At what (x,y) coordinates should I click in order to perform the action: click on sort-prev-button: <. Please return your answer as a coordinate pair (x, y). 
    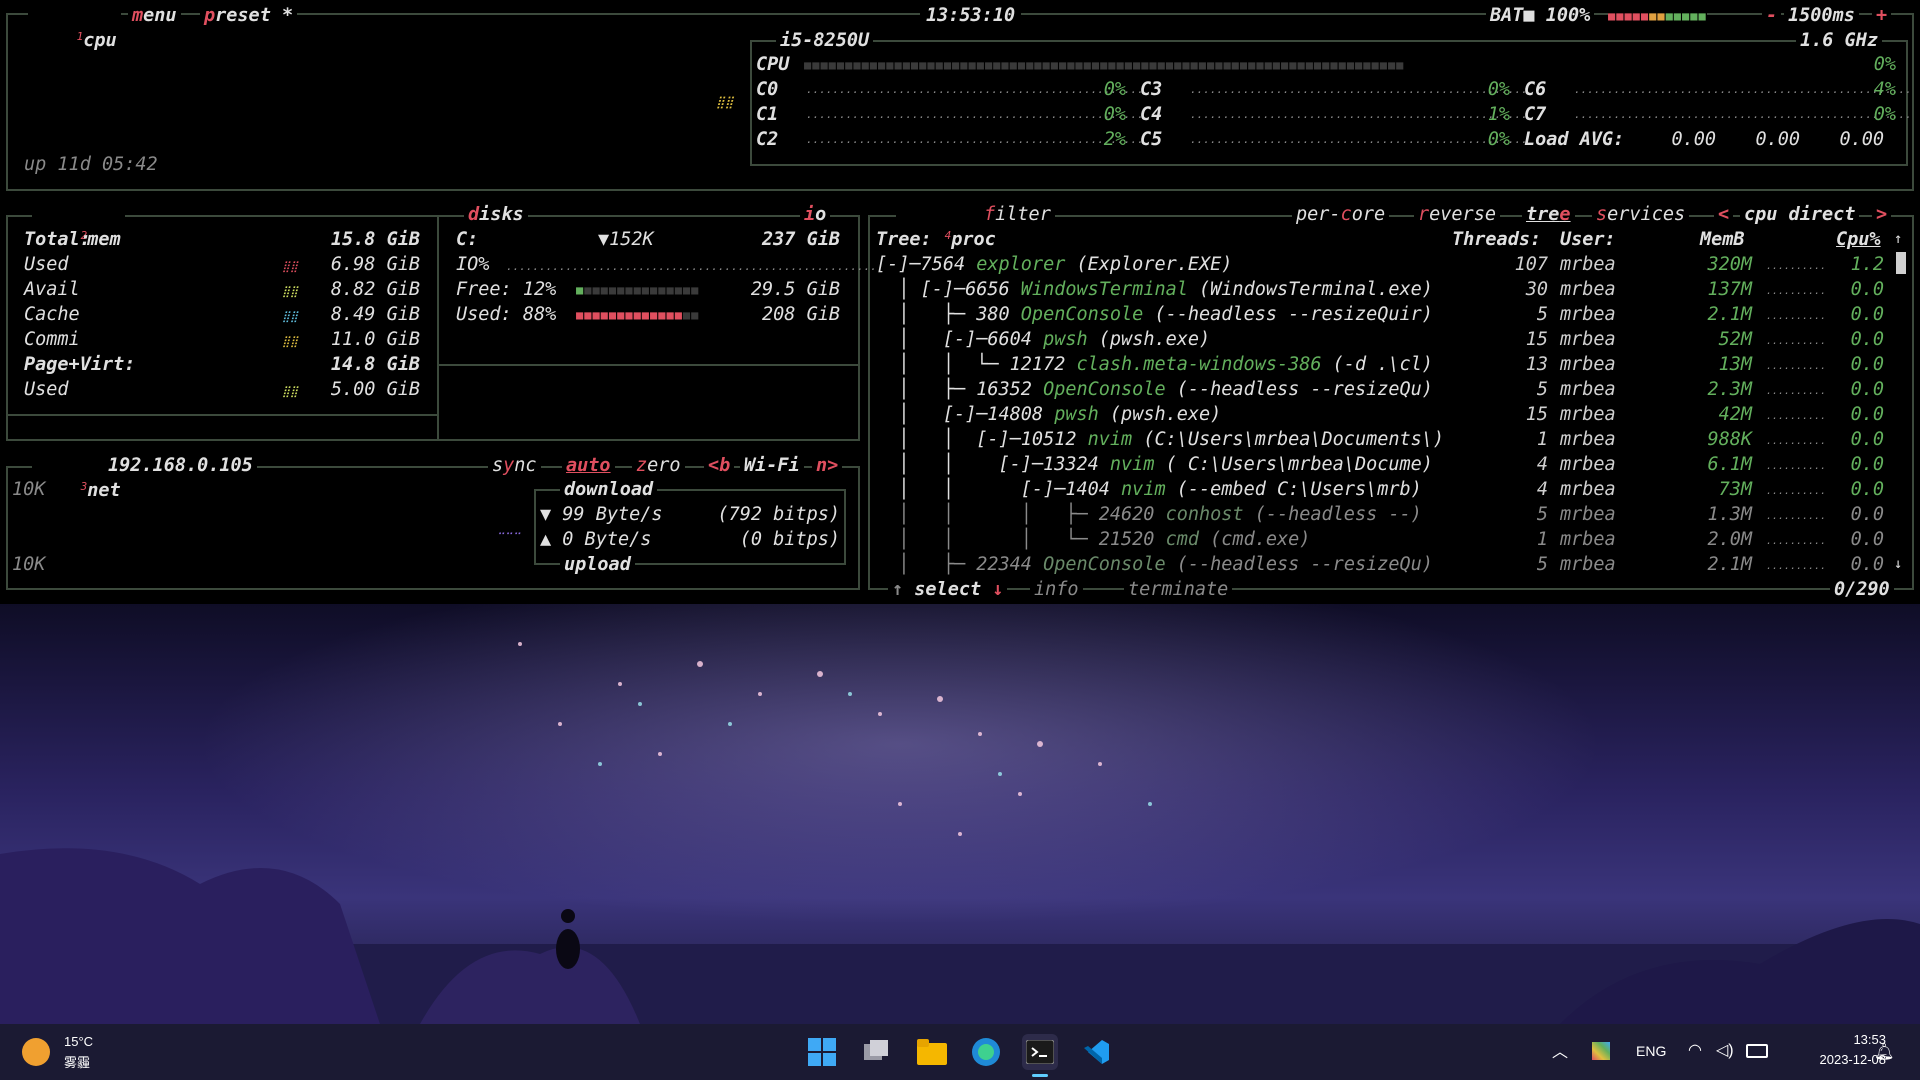
    Looking at the image, I should click on (1724, 214).